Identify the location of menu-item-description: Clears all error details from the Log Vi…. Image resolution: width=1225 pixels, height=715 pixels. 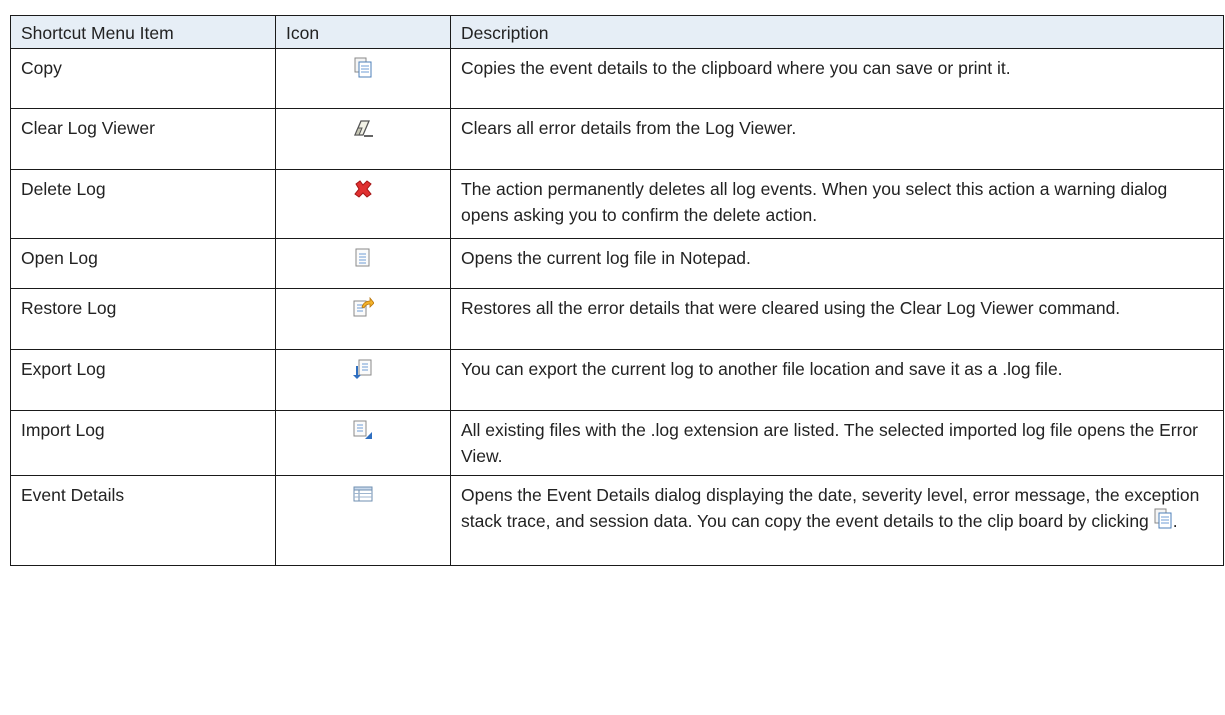
(837, 139).